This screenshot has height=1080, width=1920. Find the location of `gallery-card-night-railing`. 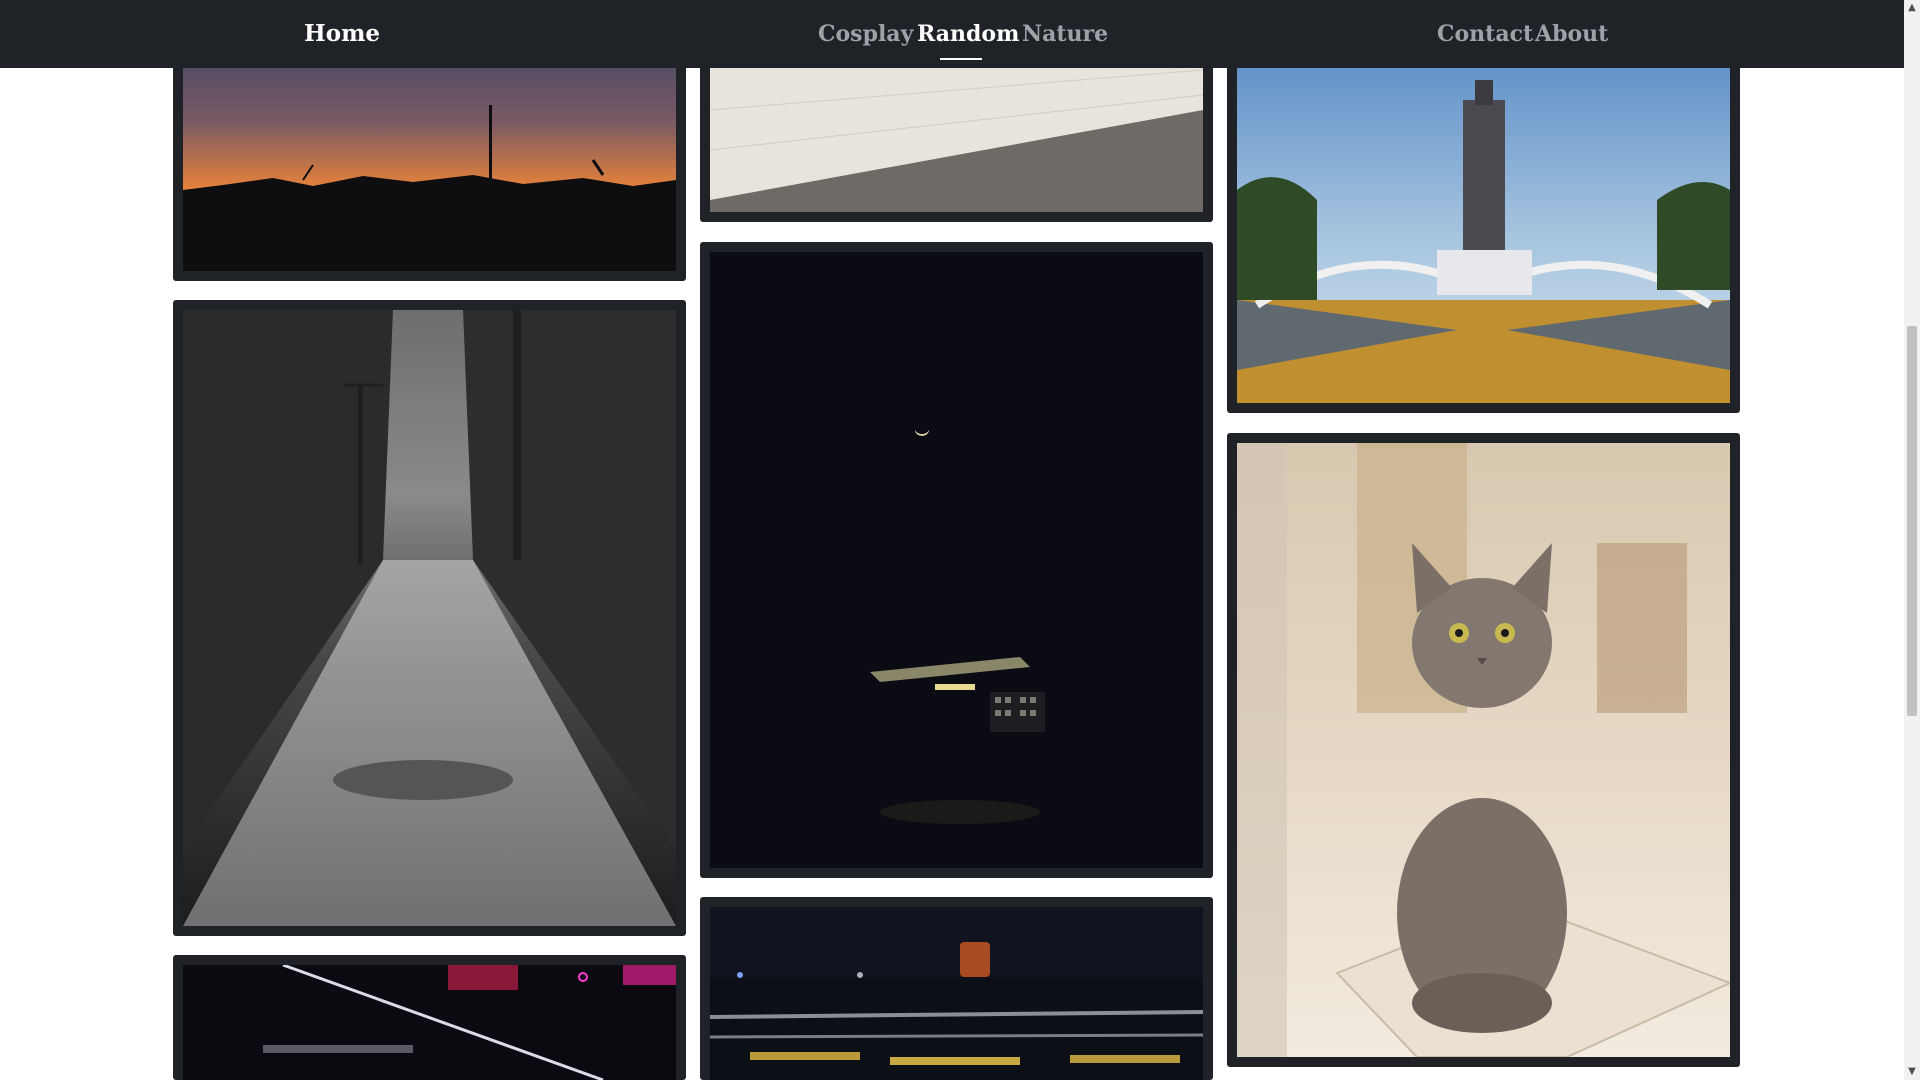

gallery-card-night-railing is located at coordinates (956, 988).